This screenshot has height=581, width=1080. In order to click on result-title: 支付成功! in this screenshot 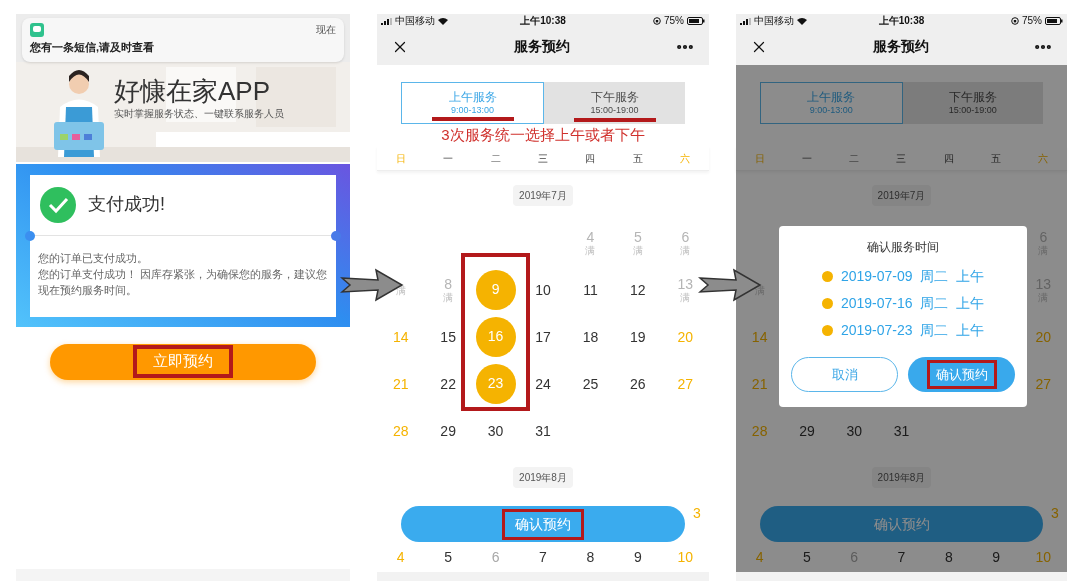, I will do `click(126, 204)`.